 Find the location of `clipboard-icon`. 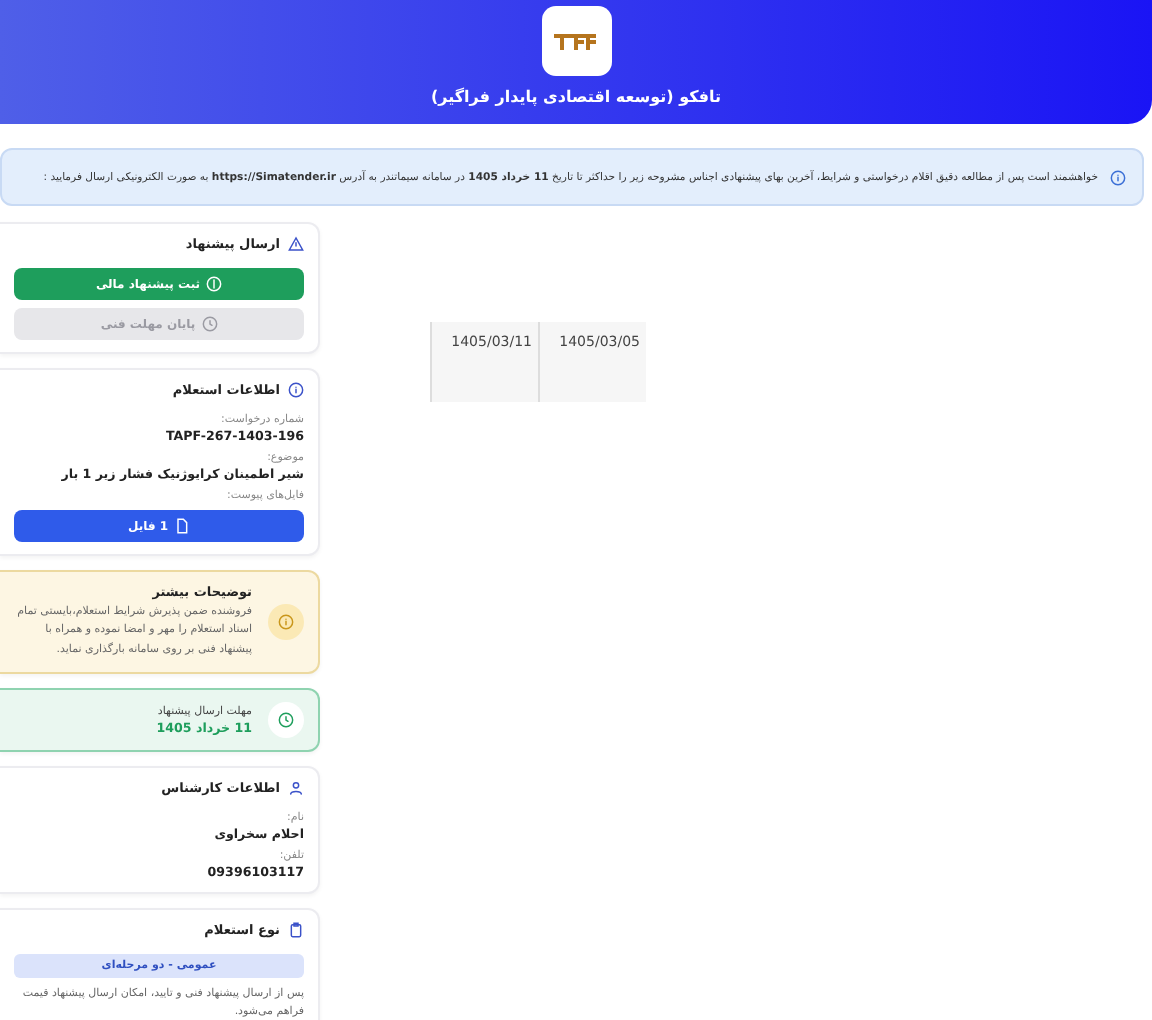

clipboard-icon is located at coordinates (296, 930).